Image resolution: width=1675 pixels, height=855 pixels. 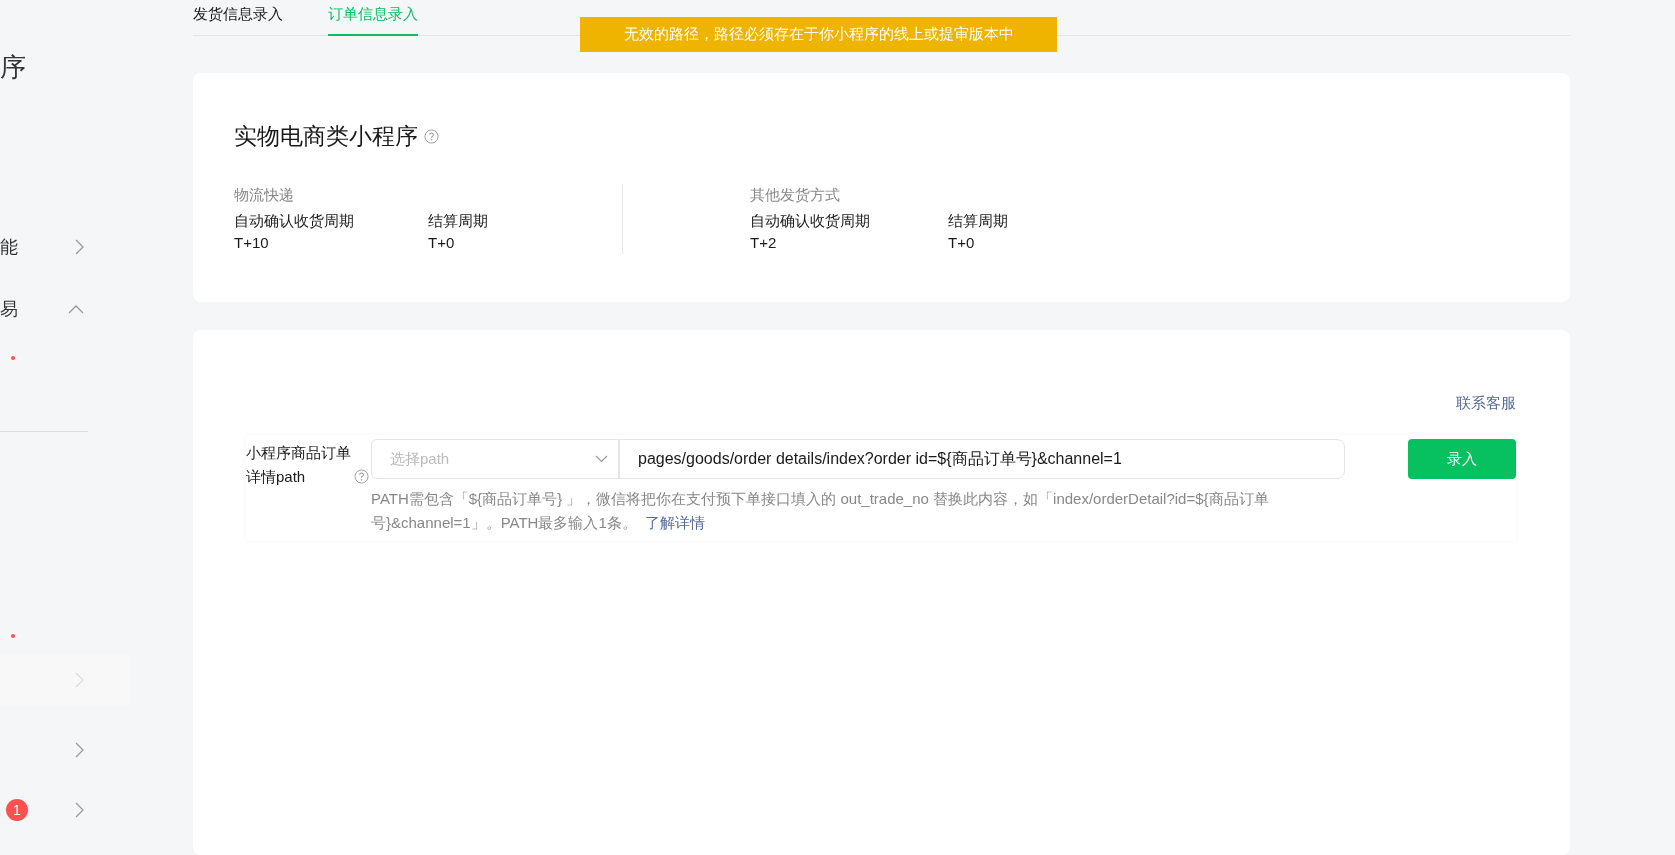 What do you see at coordinates (9, 247) in the screenshot?
I see `sidebar-label: 能` at bounding box center [9, 247].